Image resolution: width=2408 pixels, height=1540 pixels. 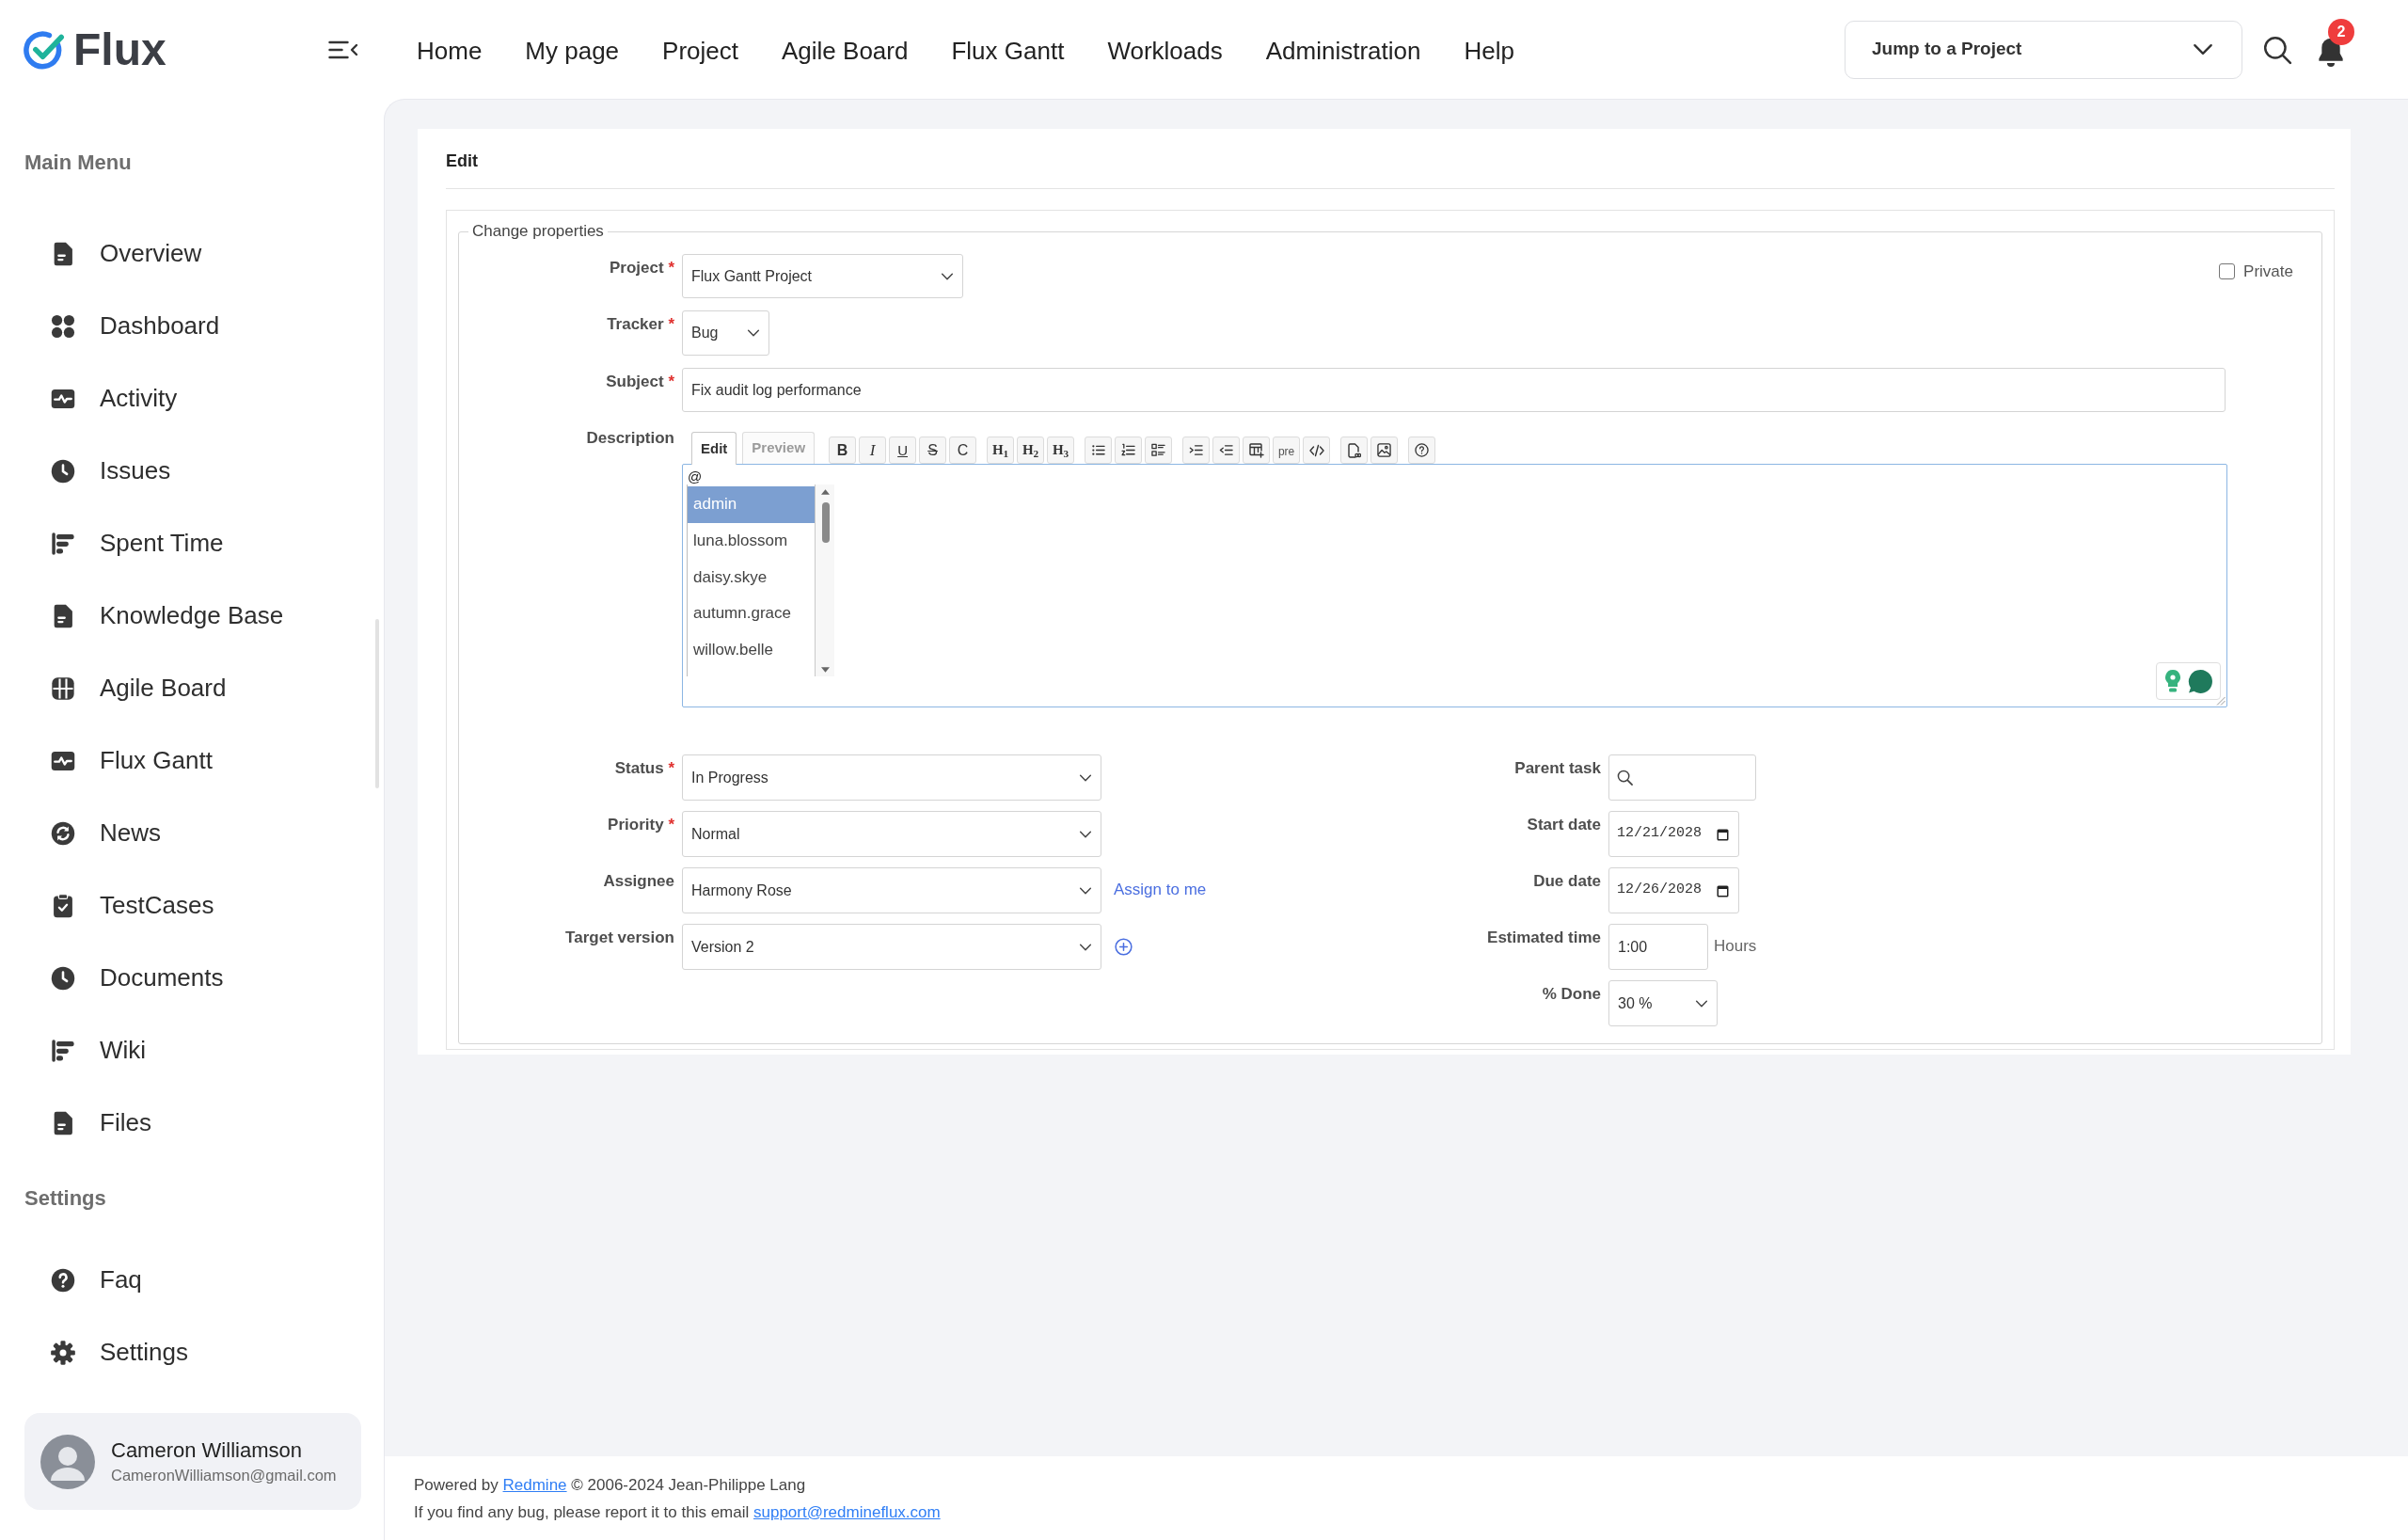 I want to click on sidebar-item: Dashboard, so click(x=192, y=326).